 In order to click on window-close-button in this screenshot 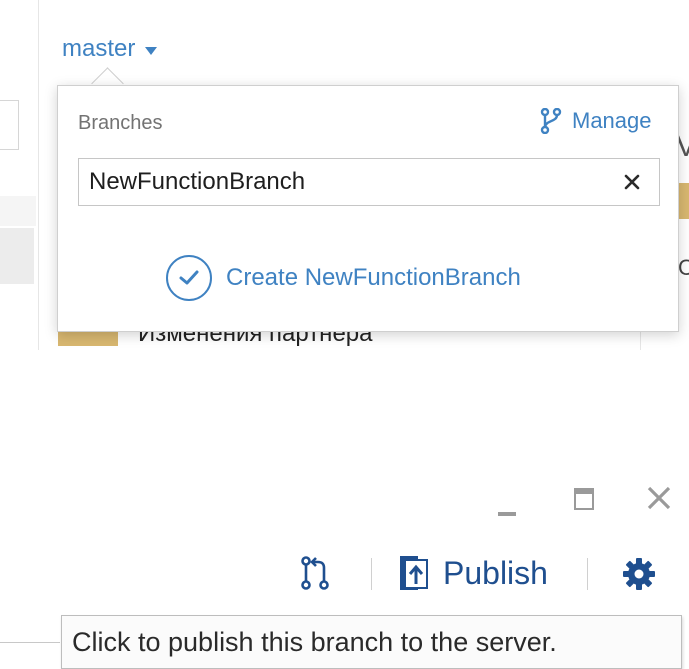, I will do `click(659, 498)`.